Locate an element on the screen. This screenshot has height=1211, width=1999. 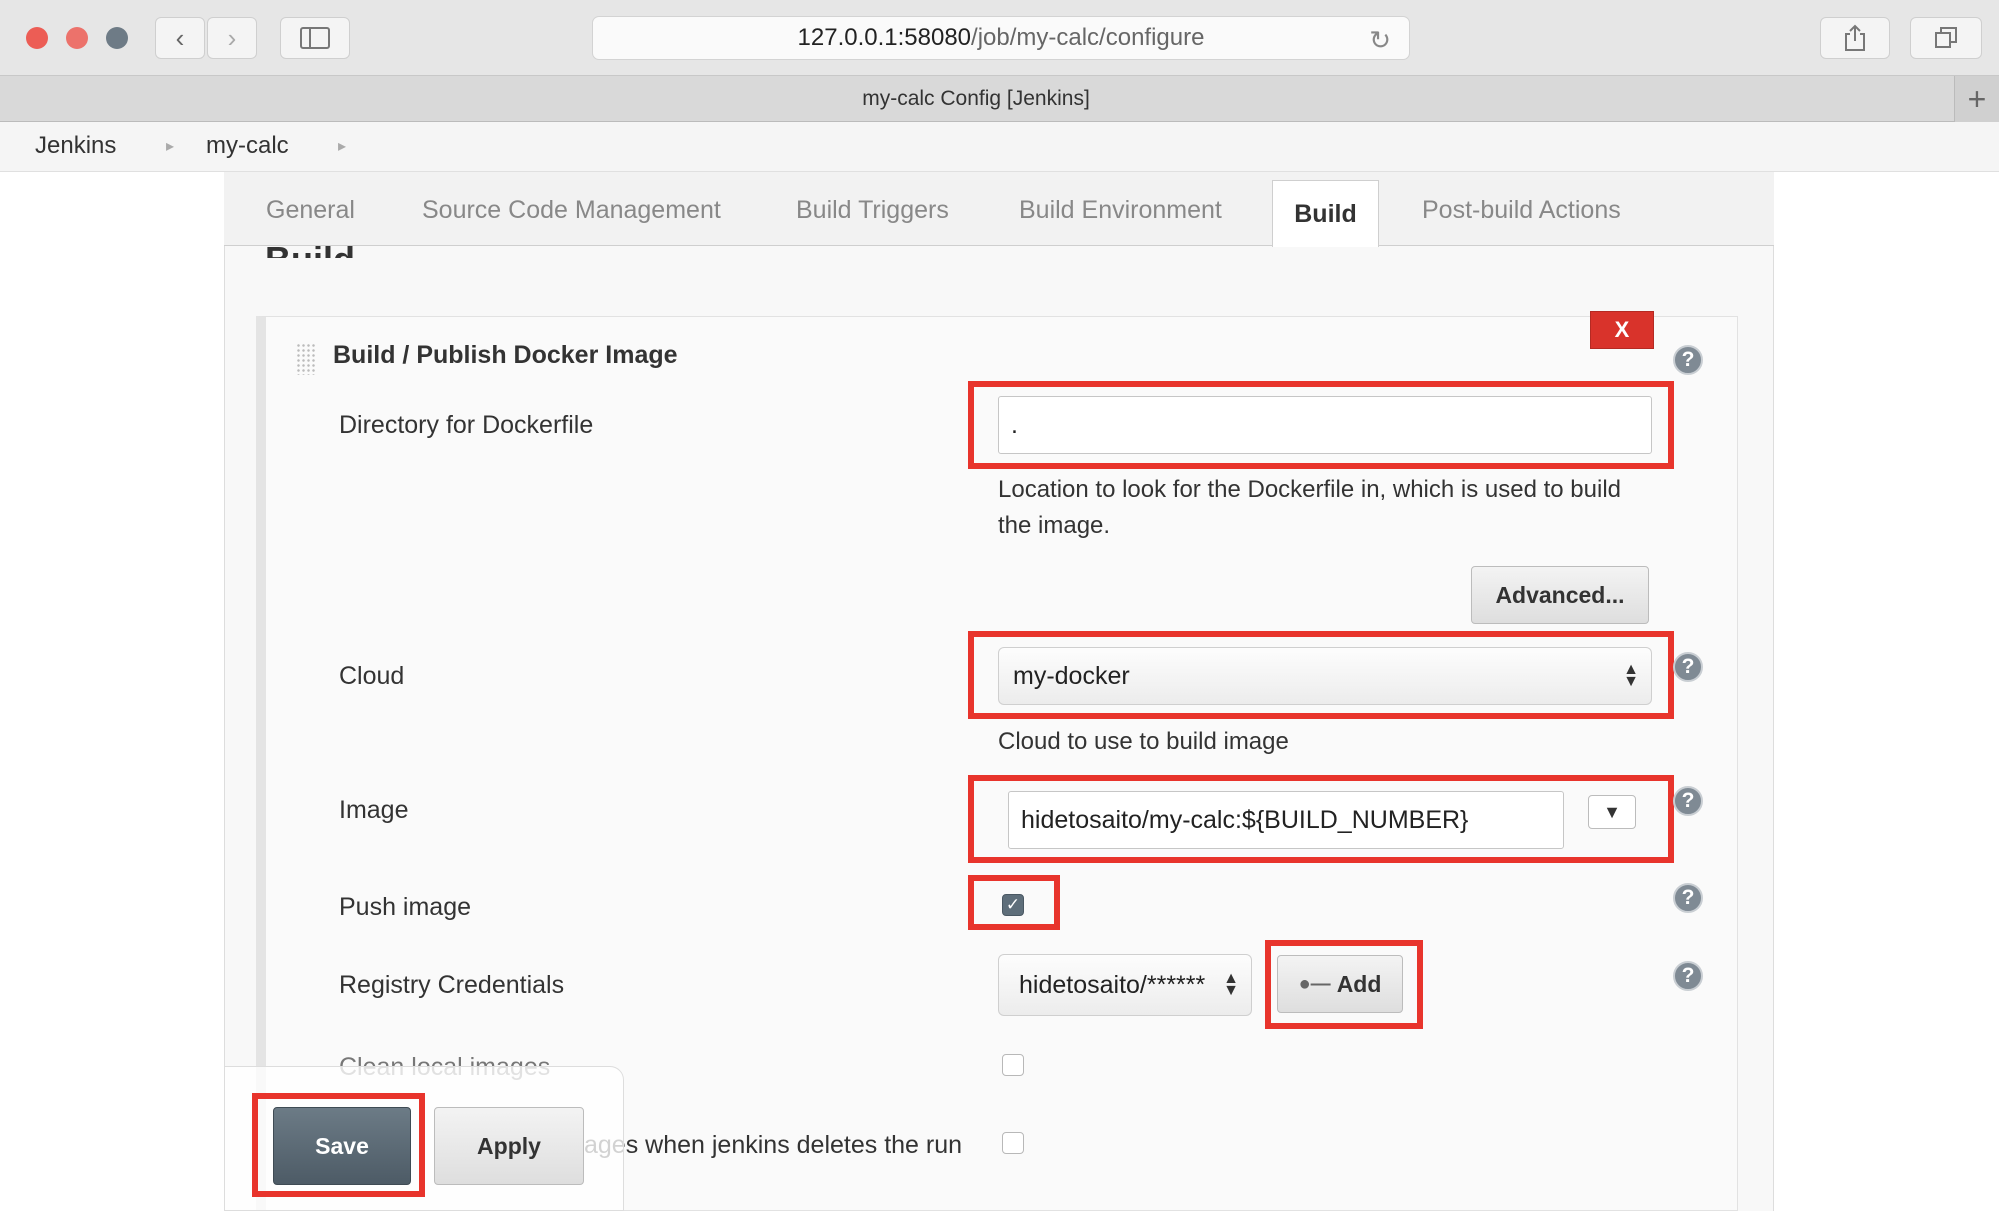
breadcrumb-my-calc: my-calc is located at coordinates (247, 146).